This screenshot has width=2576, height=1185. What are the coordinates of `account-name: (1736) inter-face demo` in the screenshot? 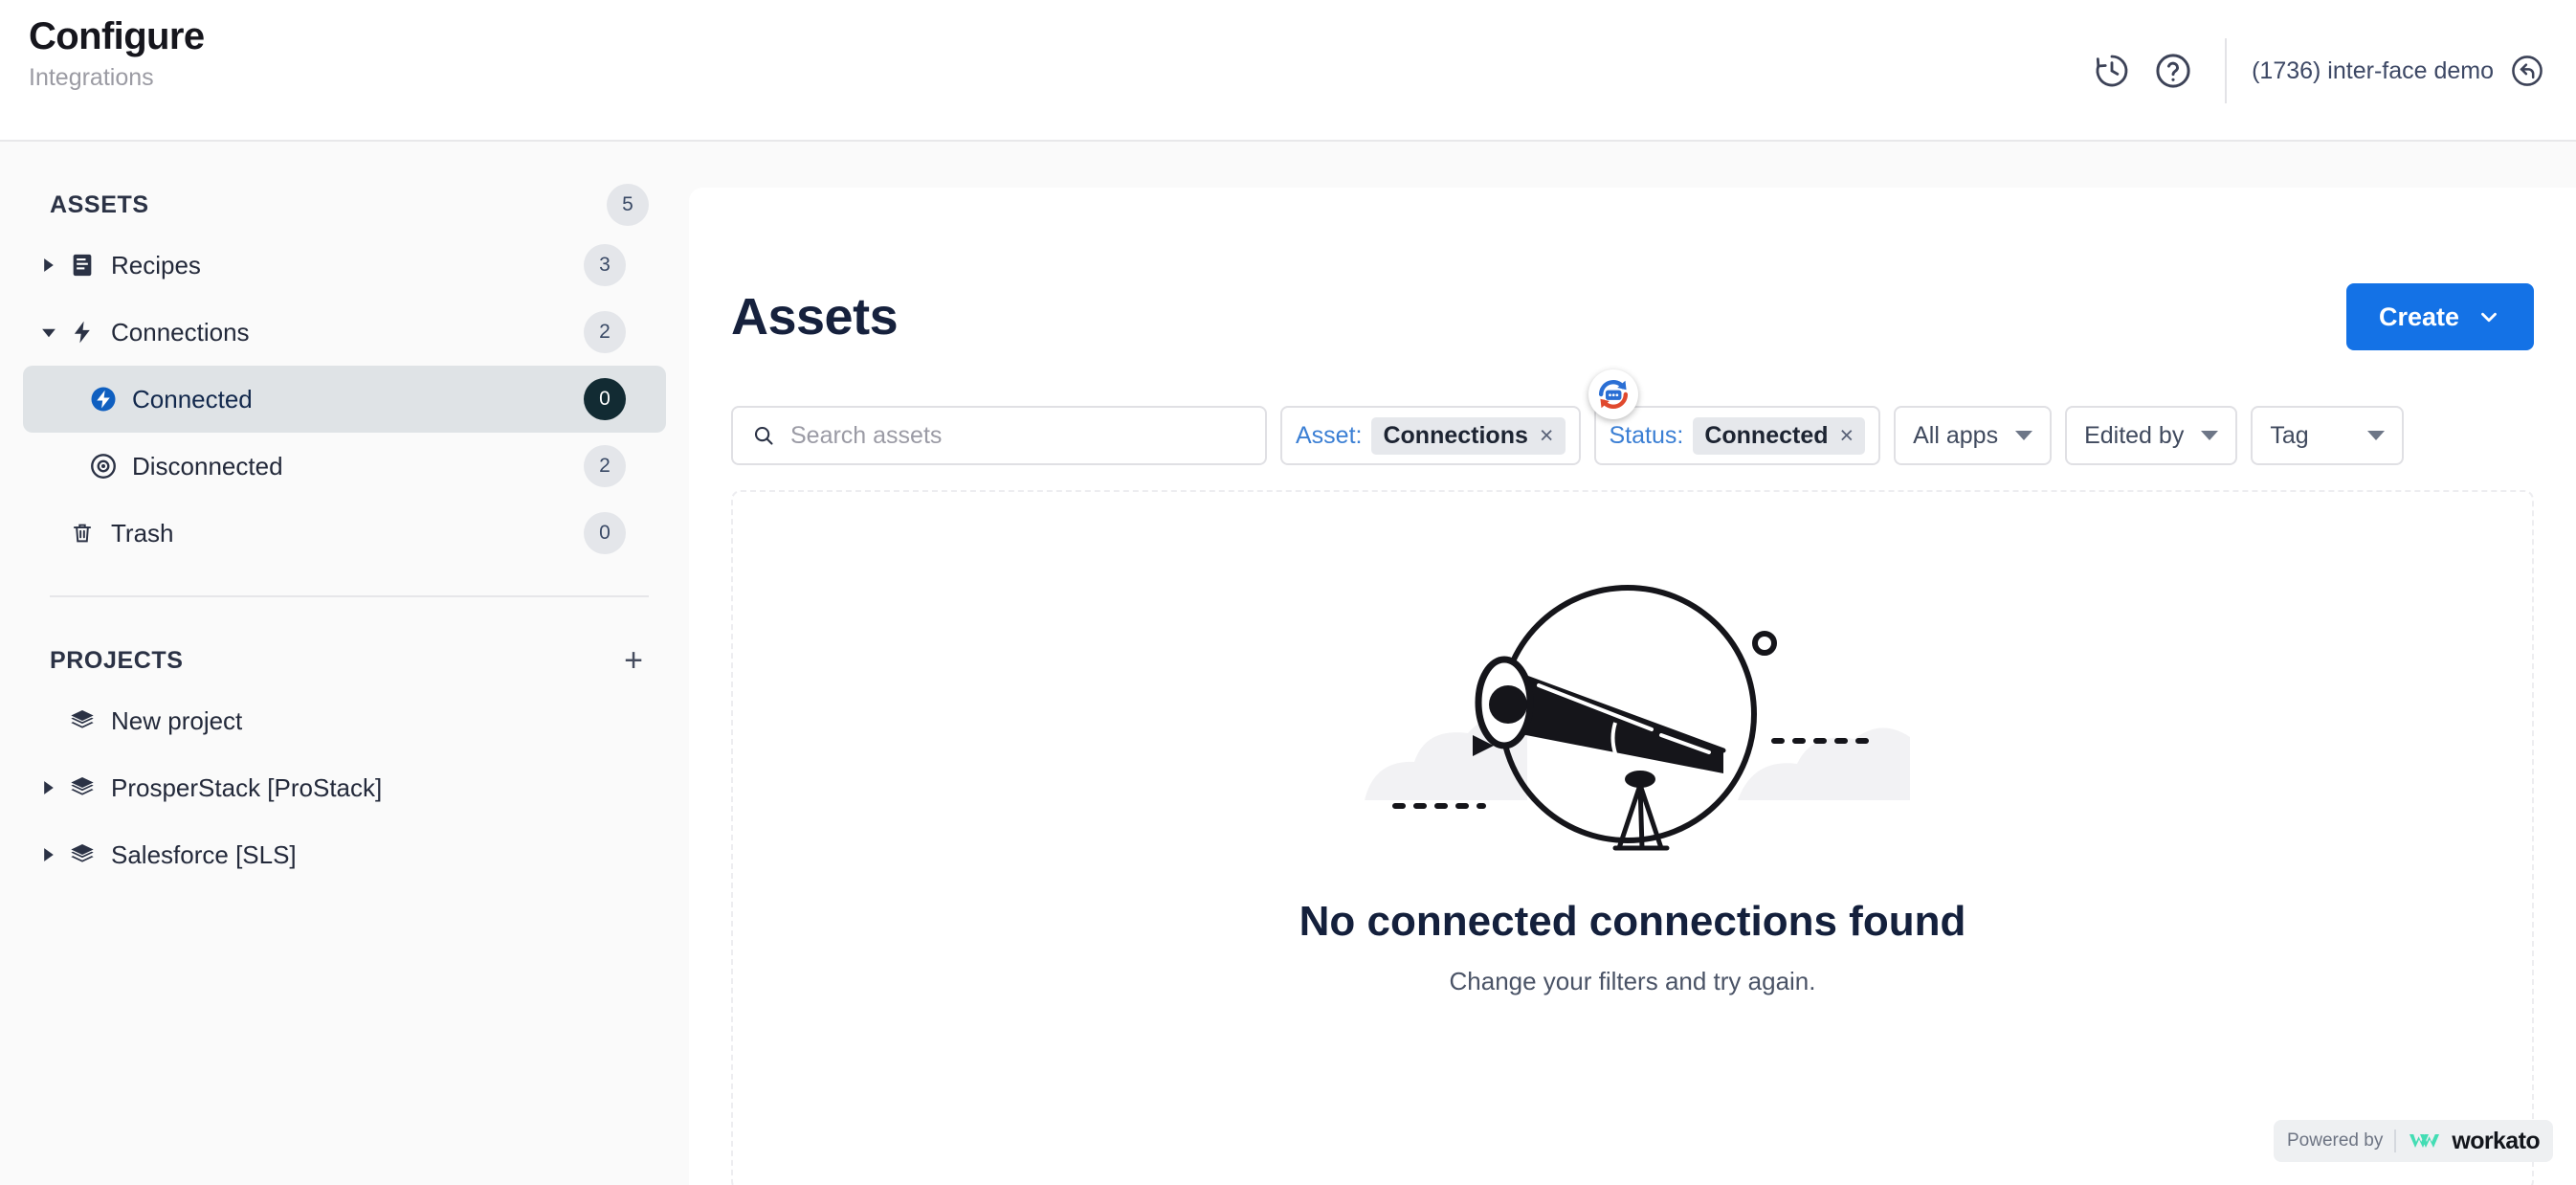 It's located at (2373, 70).